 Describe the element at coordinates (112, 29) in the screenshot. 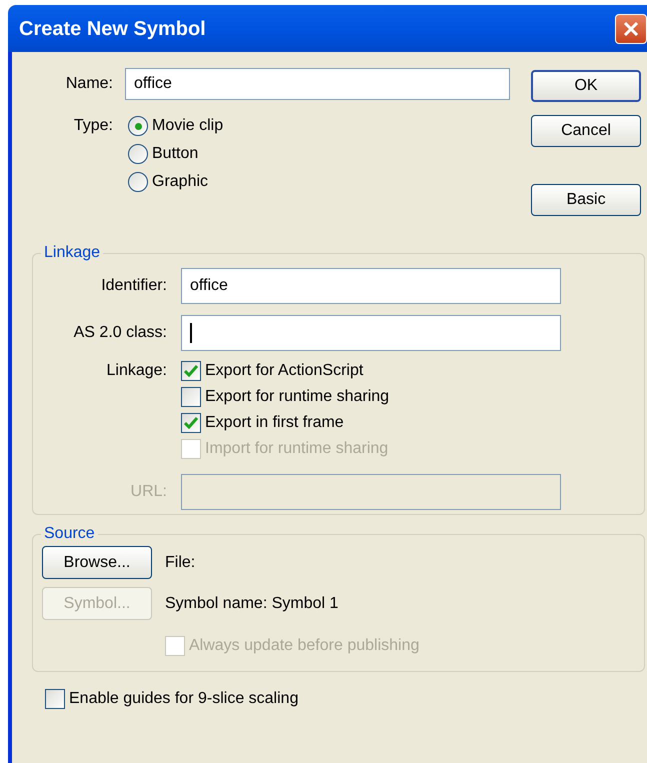

I see `window-title: Create New Symbol` at that location.